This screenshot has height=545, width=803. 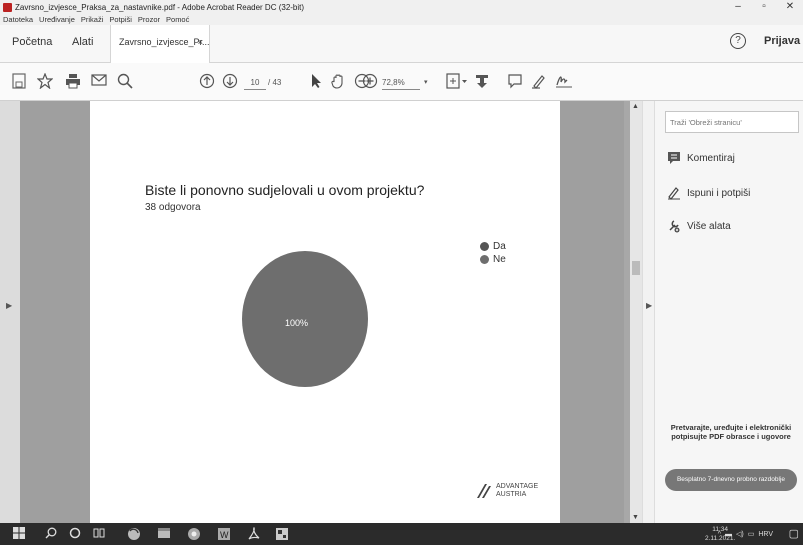 What do you see at coordinates (635, 106) in the screenshot?
I see `scroll-up-icon: ▲` at bounding box center [635, 106].